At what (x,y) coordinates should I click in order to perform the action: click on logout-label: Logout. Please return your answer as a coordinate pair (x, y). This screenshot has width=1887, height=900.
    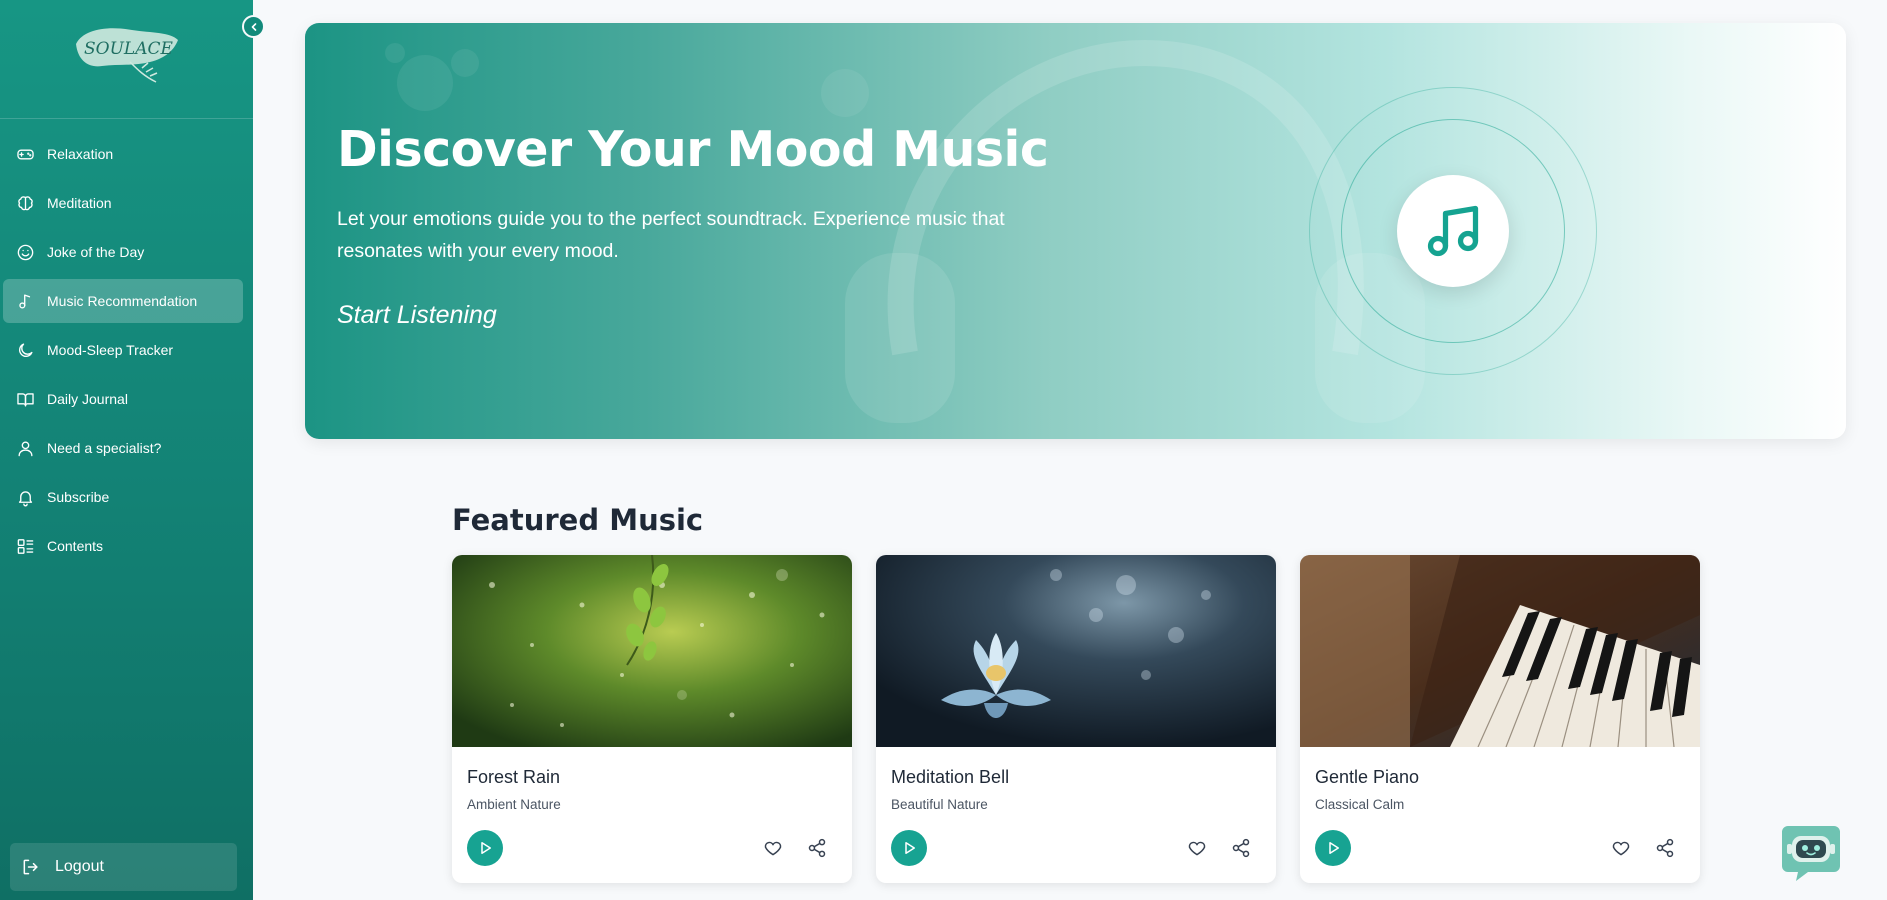
    Looking at the image, I should click on (79, 866).